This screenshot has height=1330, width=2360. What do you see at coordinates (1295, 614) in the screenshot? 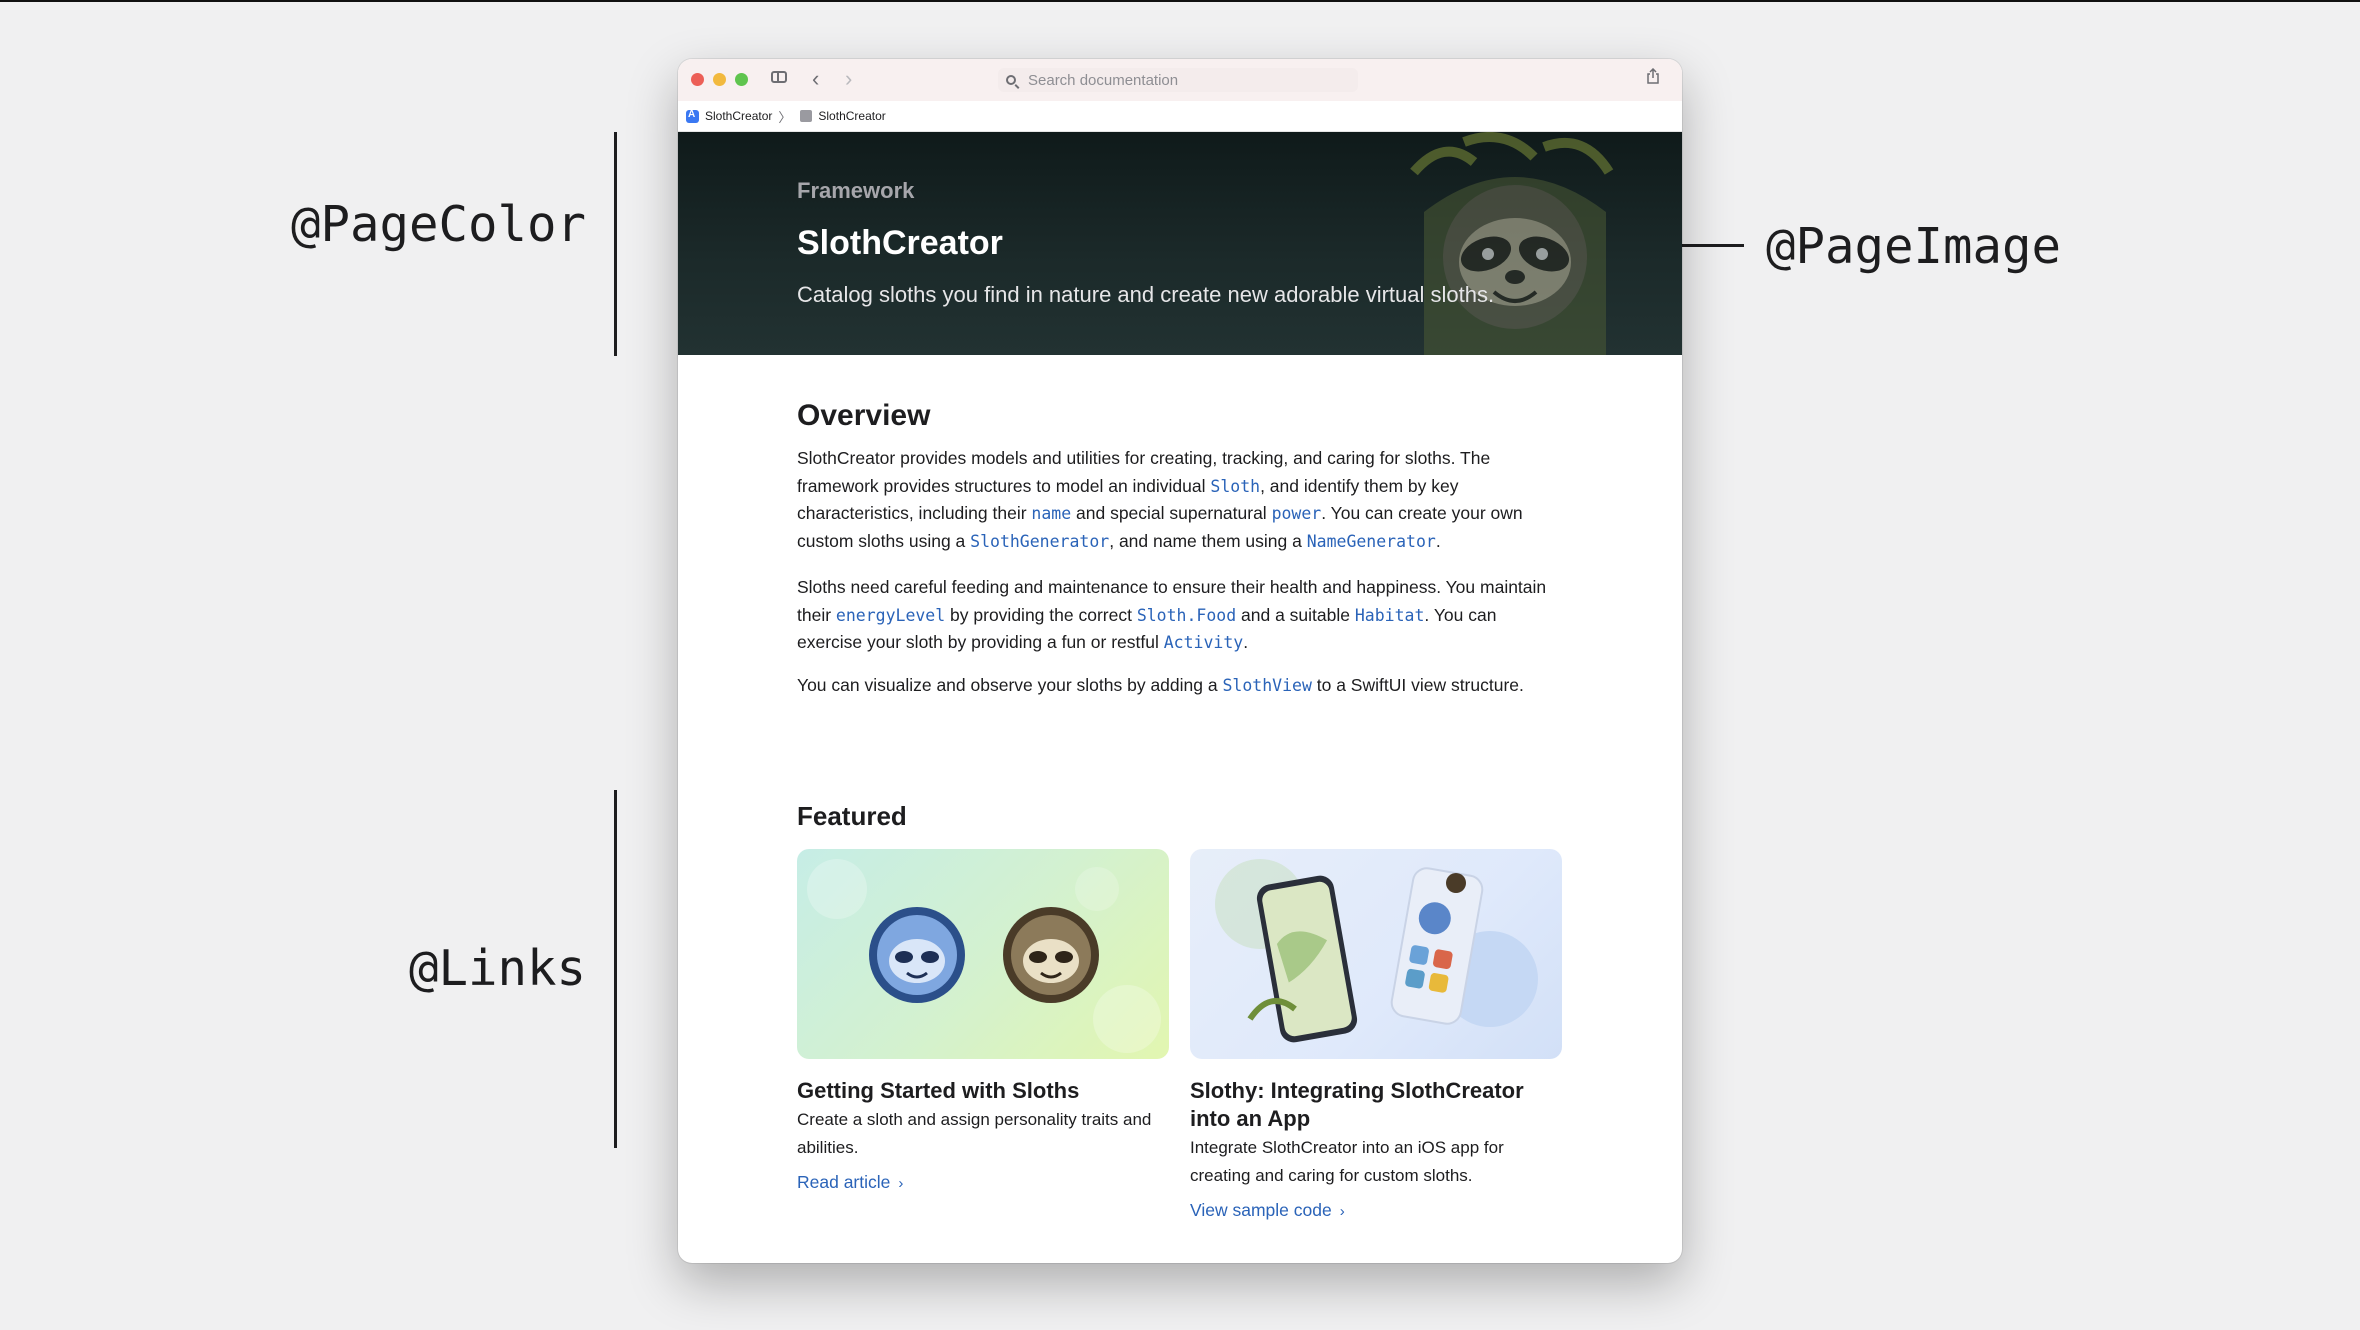
I see `text: and a suitable` at bounding box center [1295, 614].